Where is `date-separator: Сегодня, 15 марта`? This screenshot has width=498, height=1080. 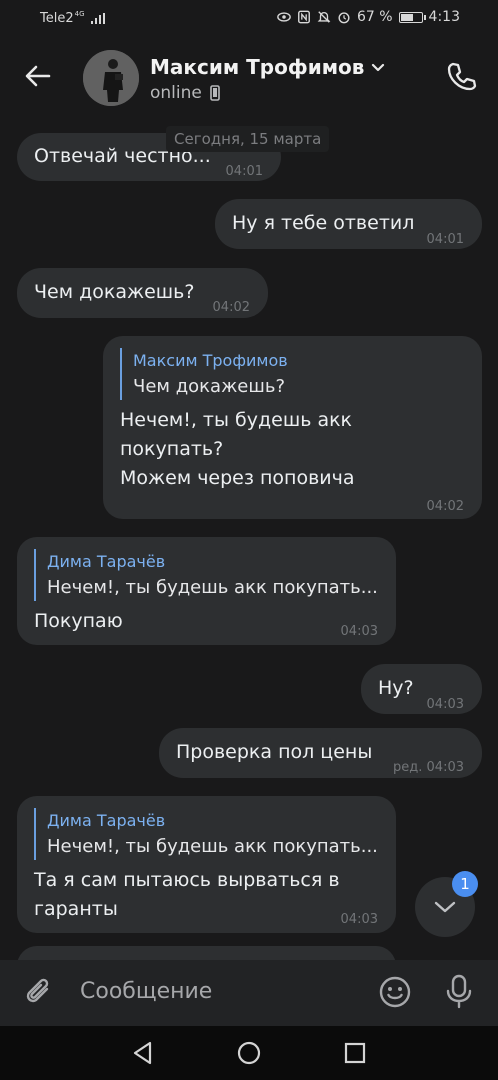
date-separator: Сегодня, 15 марта is located at coordinates (248, 139).